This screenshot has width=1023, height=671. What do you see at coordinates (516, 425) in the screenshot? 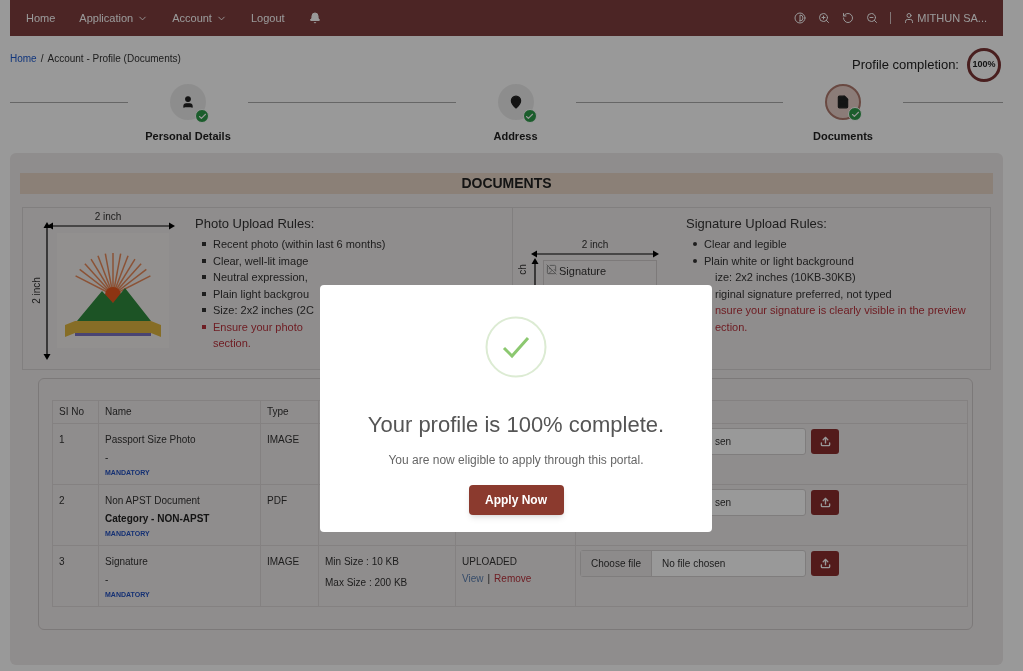
I see `dialog-title: Your profile is 100% complete.` at bounding box center [516, 425].